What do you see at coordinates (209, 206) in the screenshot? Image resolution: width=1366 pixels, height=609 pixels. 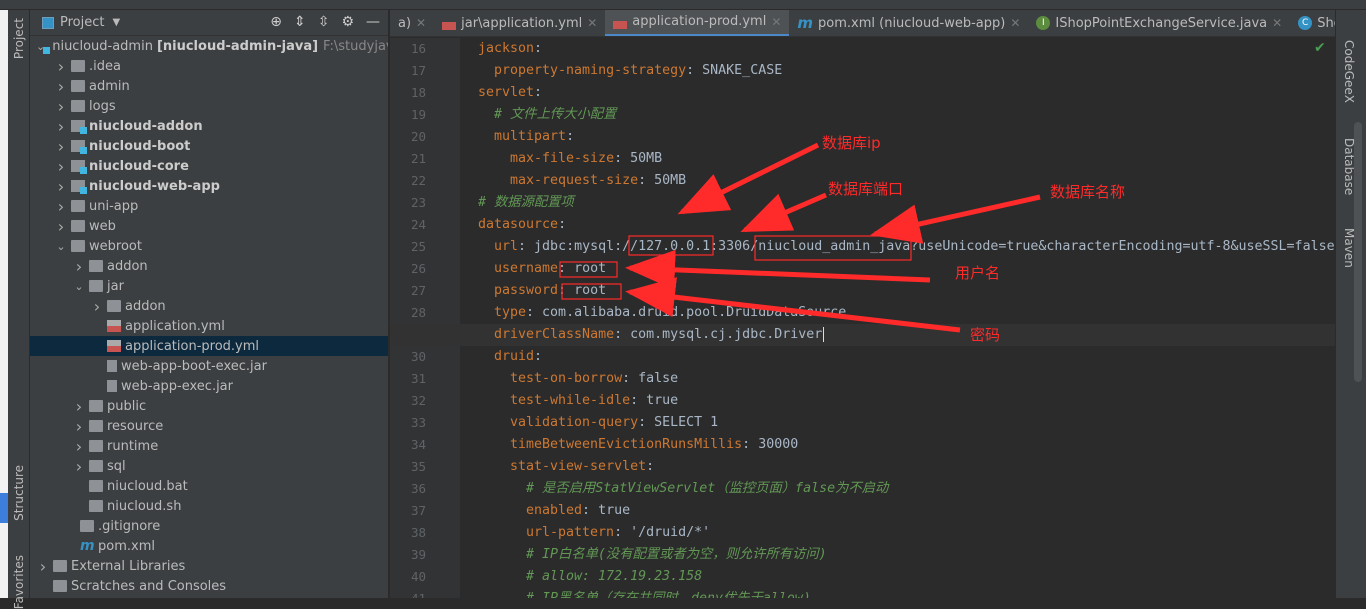 I see `tree-item: › uni-app` at bounding box center [209, 206].